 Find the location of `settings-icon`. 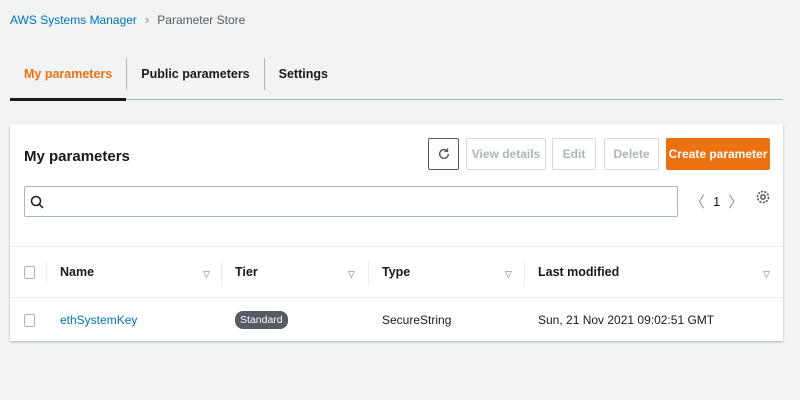

settings-icon is located at coordinates (763, 197).